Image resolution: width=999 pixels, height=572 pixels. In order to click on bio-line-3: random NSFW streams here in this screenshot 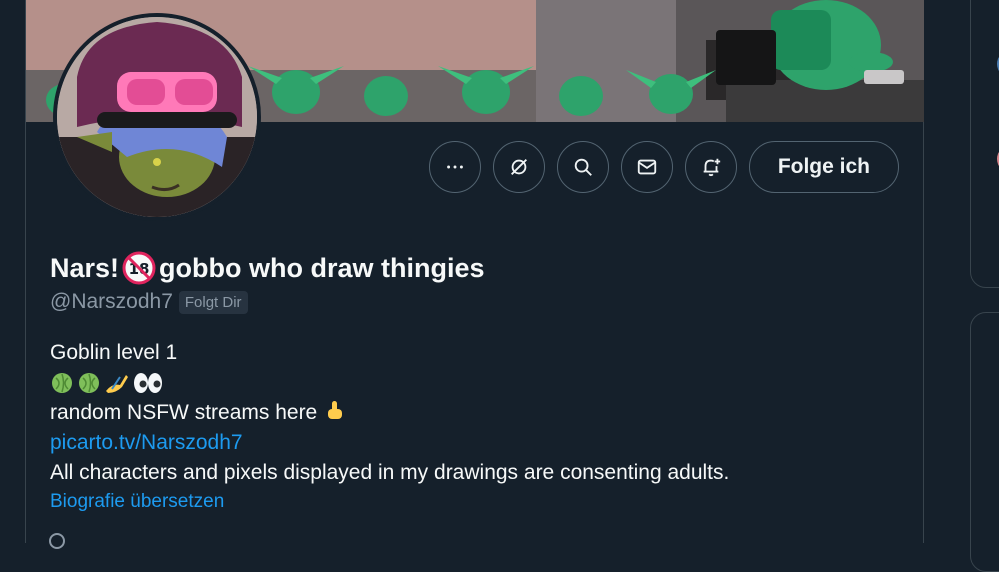, I will do `click(389, 413)`.